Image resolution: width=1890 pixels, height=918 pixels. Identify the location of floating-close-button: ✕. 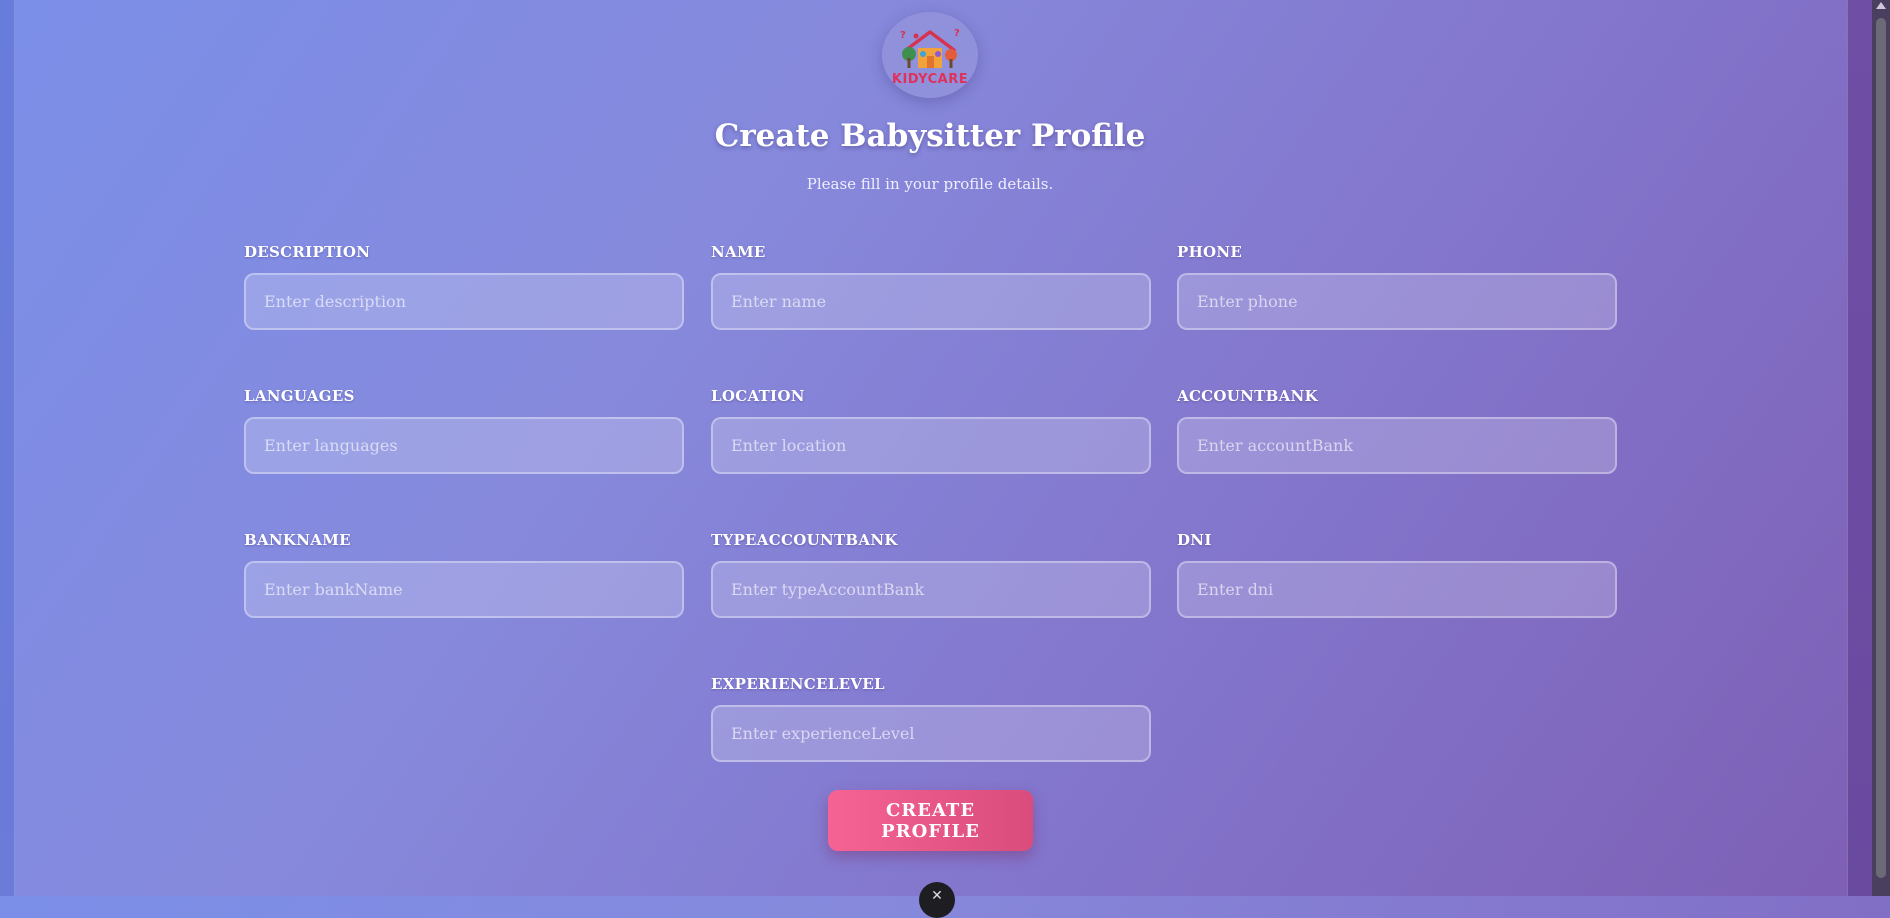
(937, 900).